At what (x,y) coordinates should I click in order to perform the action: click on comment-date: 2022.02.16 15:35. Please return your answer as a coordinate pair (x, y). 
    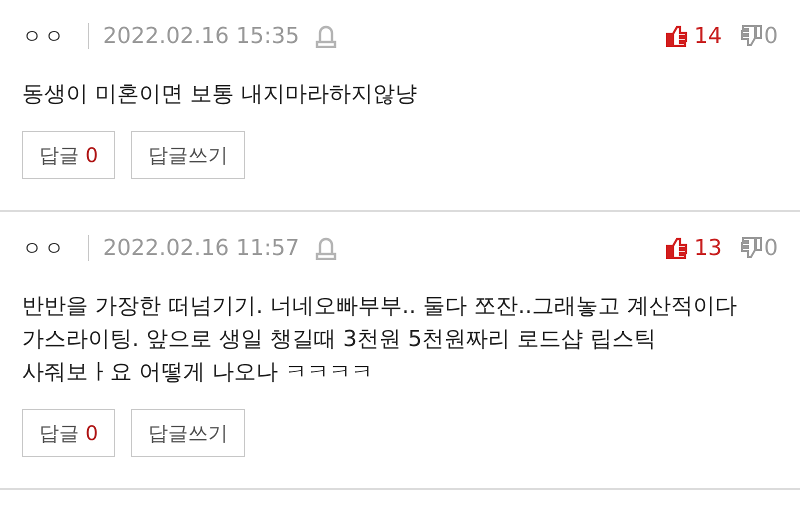
    Looking at the image, I should click on (201, 36).